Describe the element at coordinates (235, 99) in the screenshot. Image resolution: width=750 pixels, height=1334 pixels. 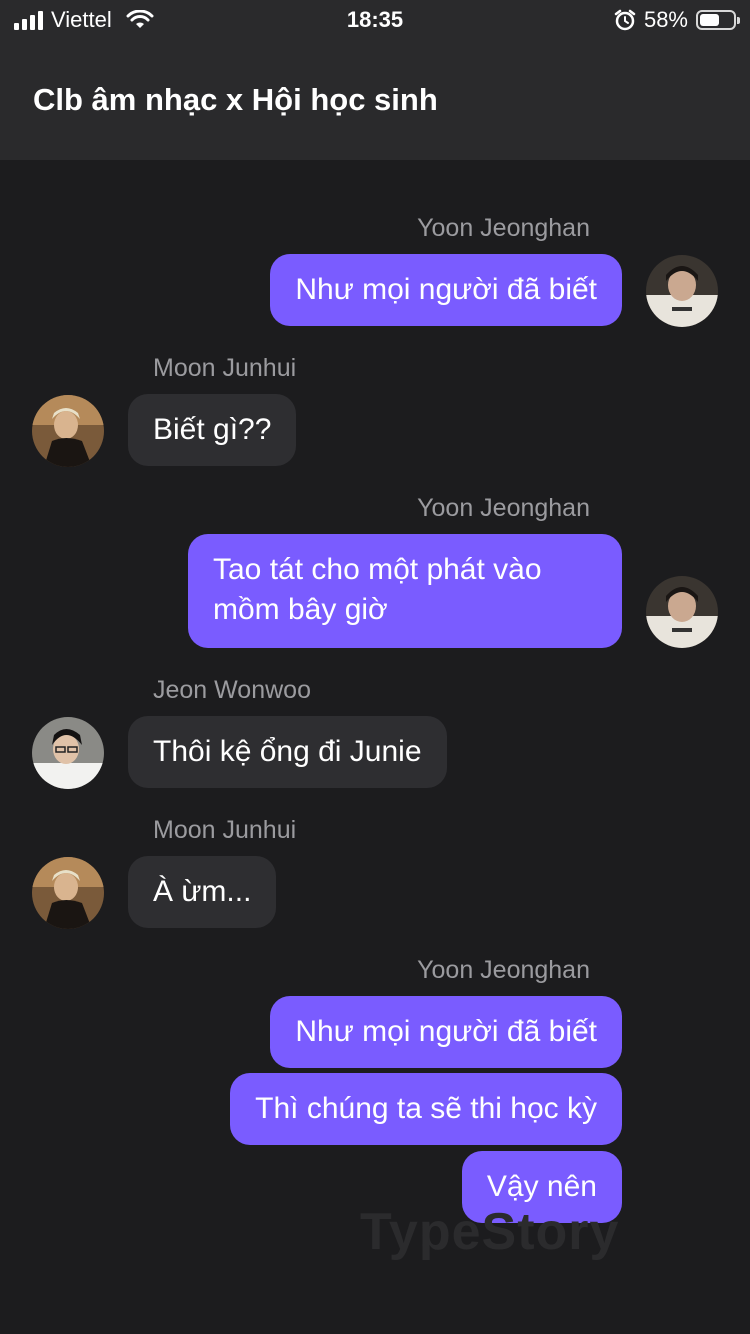
I see `chat-title: Clb âm nhạc x Hội học sinh` at that location.